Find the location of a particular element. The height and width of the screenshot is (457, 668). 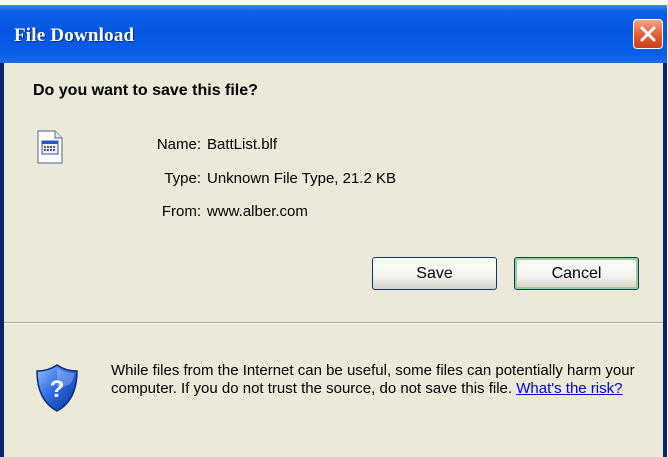

close-button is located at coordinates (648, 34).